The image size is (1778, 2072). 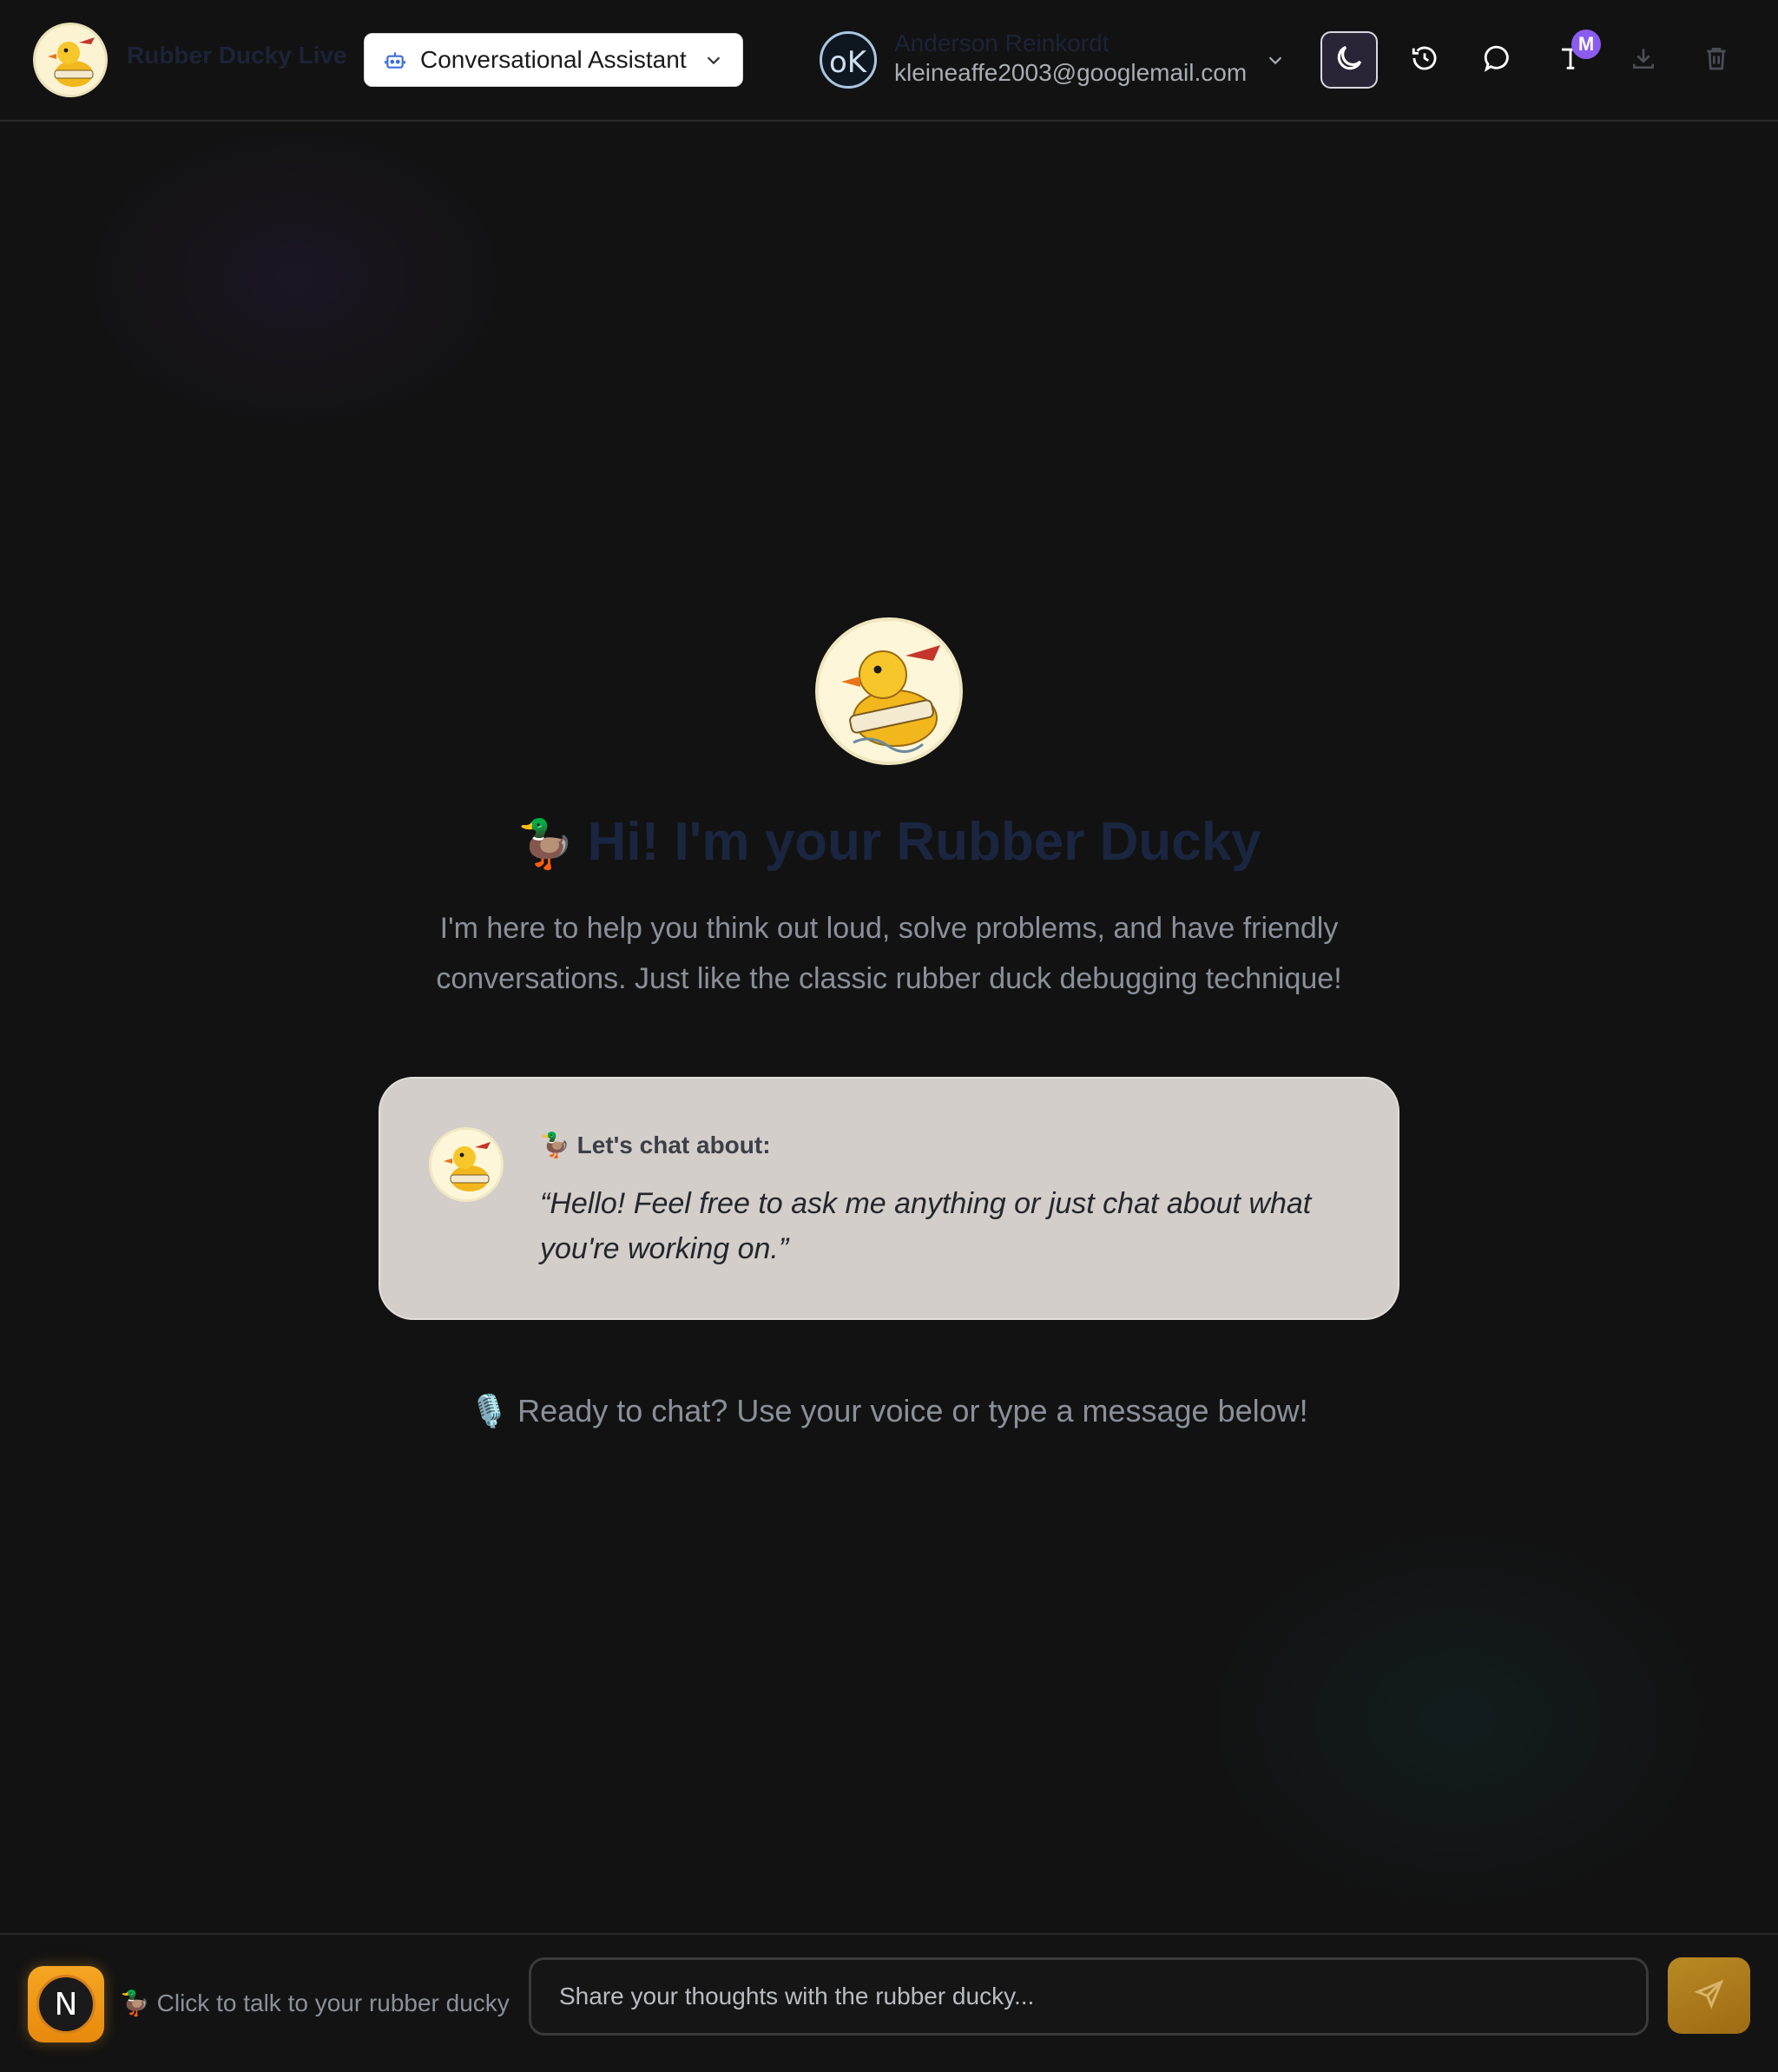 I want to click on duck-emoji-icon: 🦆, so click(x=547, y=844).